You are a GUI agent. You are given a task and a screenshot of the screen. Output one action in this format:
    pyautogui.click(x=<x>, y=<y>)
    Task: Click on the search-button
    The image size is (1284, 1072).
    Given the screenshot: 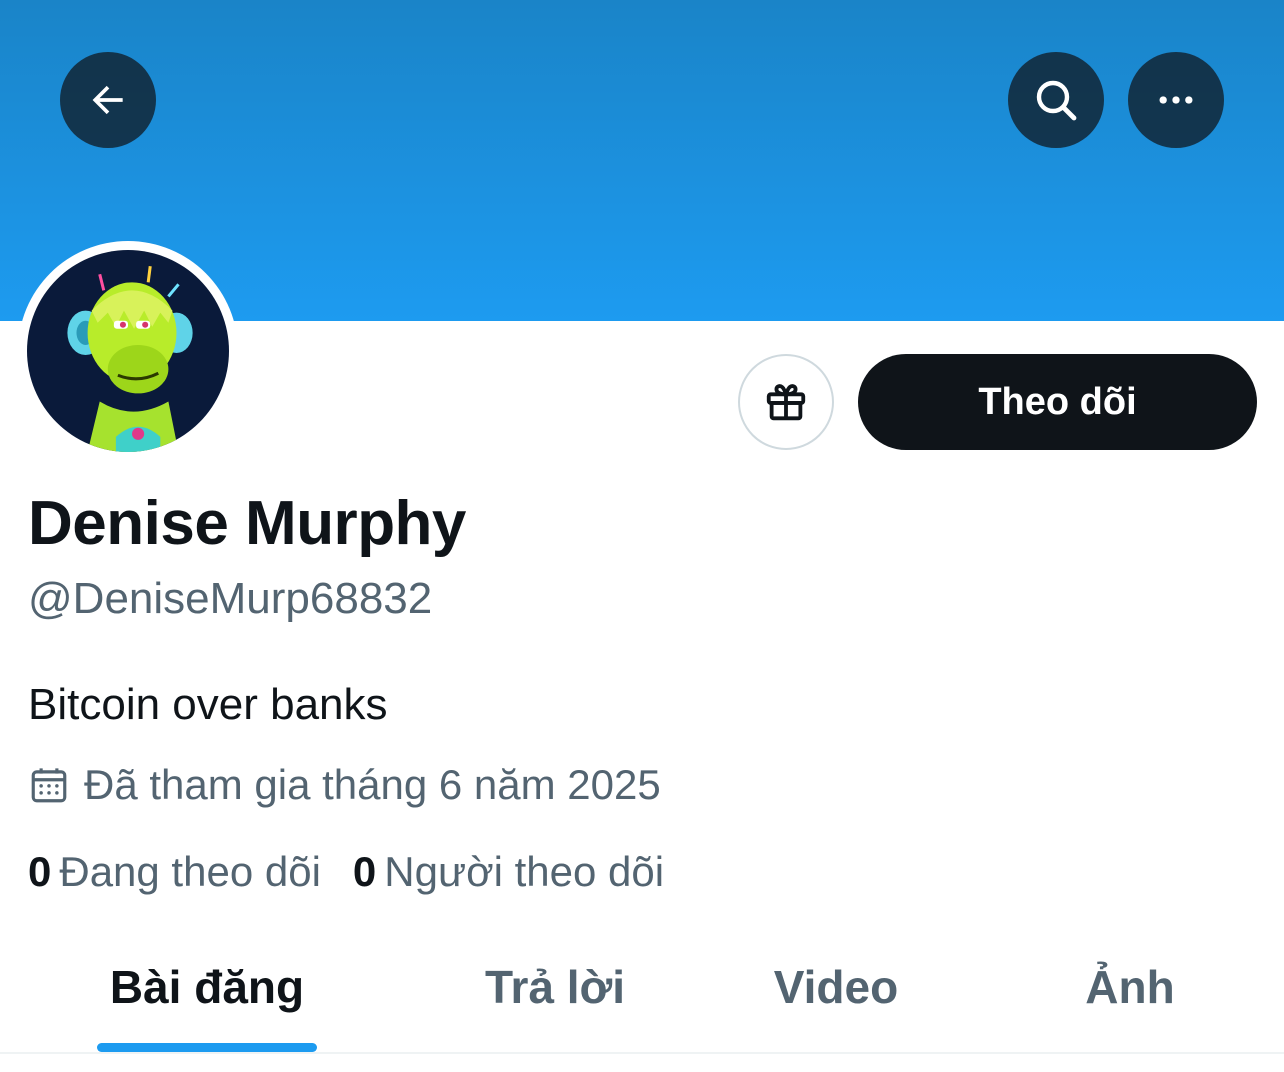 What is the action you would take?
    pyautogui.click(x=1056, y=100)
    